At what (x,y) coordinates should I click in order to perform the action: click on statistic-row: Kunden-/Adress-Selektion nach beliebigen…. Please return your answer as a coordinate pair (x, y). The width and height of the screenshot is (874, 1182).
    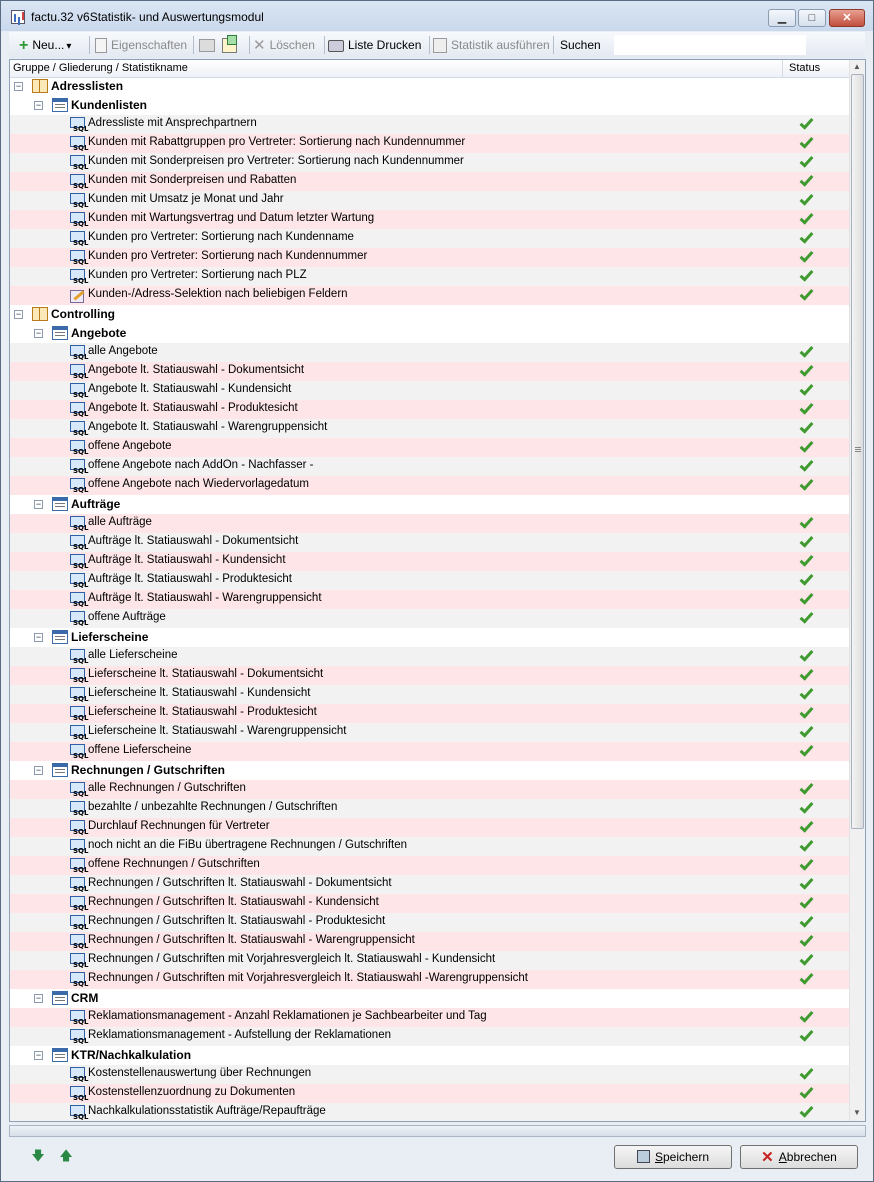
    Looking at the image, I should click on (429, 295).